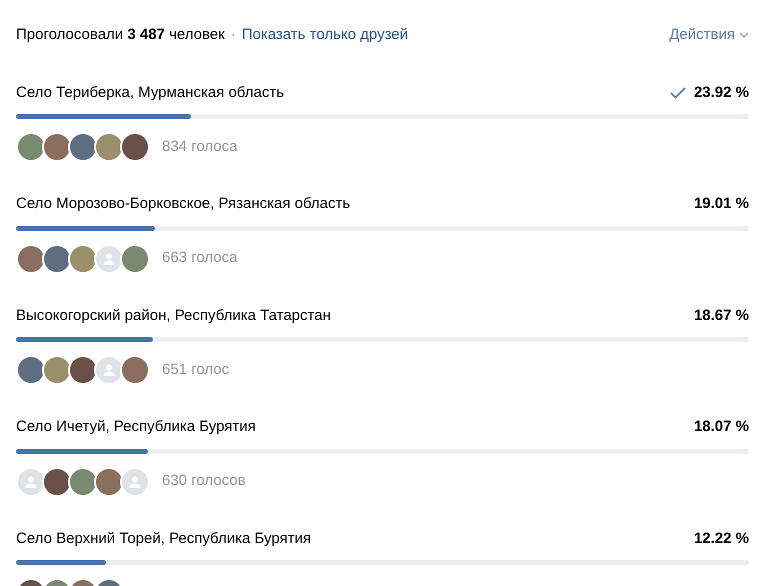 This screenshot has height=586, width=777. Describe the element at coordinates (744, 35) in the screenshot. I see `chevron-down-icon` at that location.